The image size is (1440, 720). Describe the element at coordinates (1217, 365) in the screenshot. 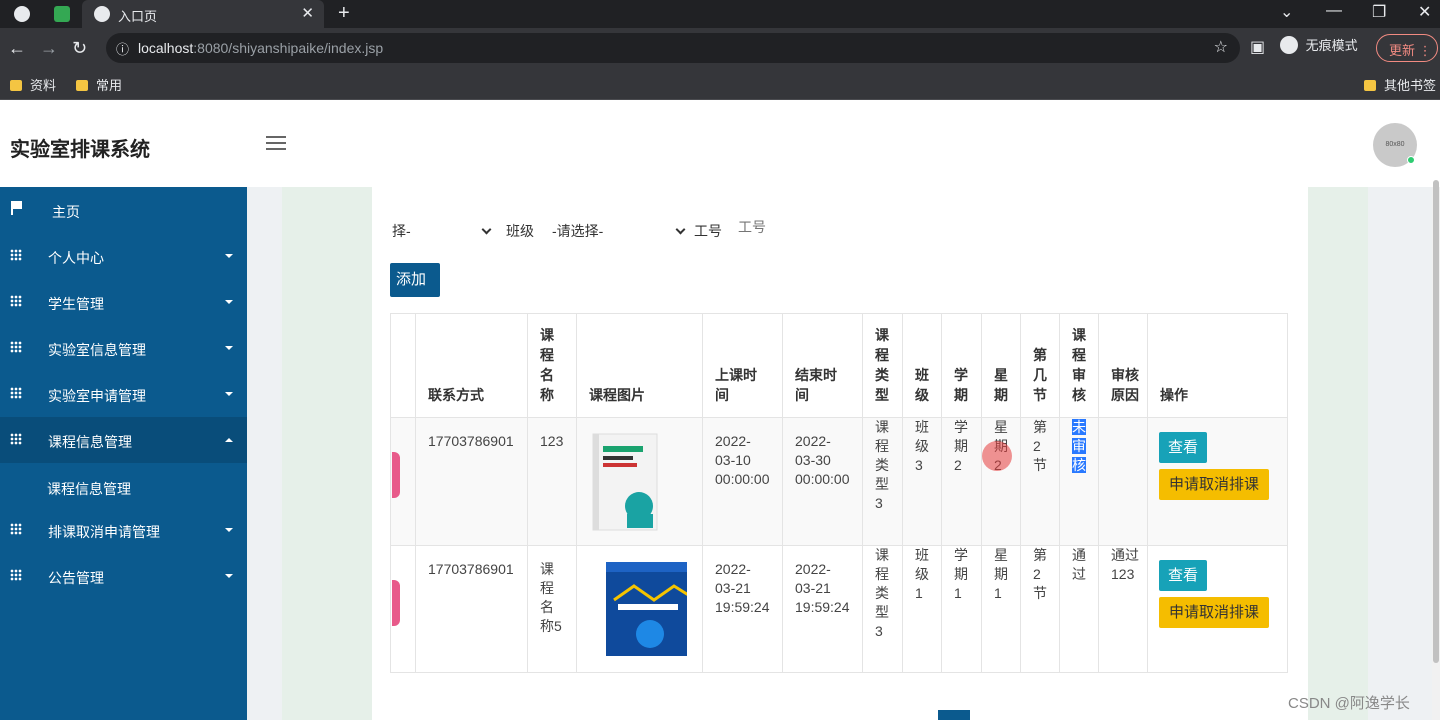

I see `table-header-cell: 操作` at that location.